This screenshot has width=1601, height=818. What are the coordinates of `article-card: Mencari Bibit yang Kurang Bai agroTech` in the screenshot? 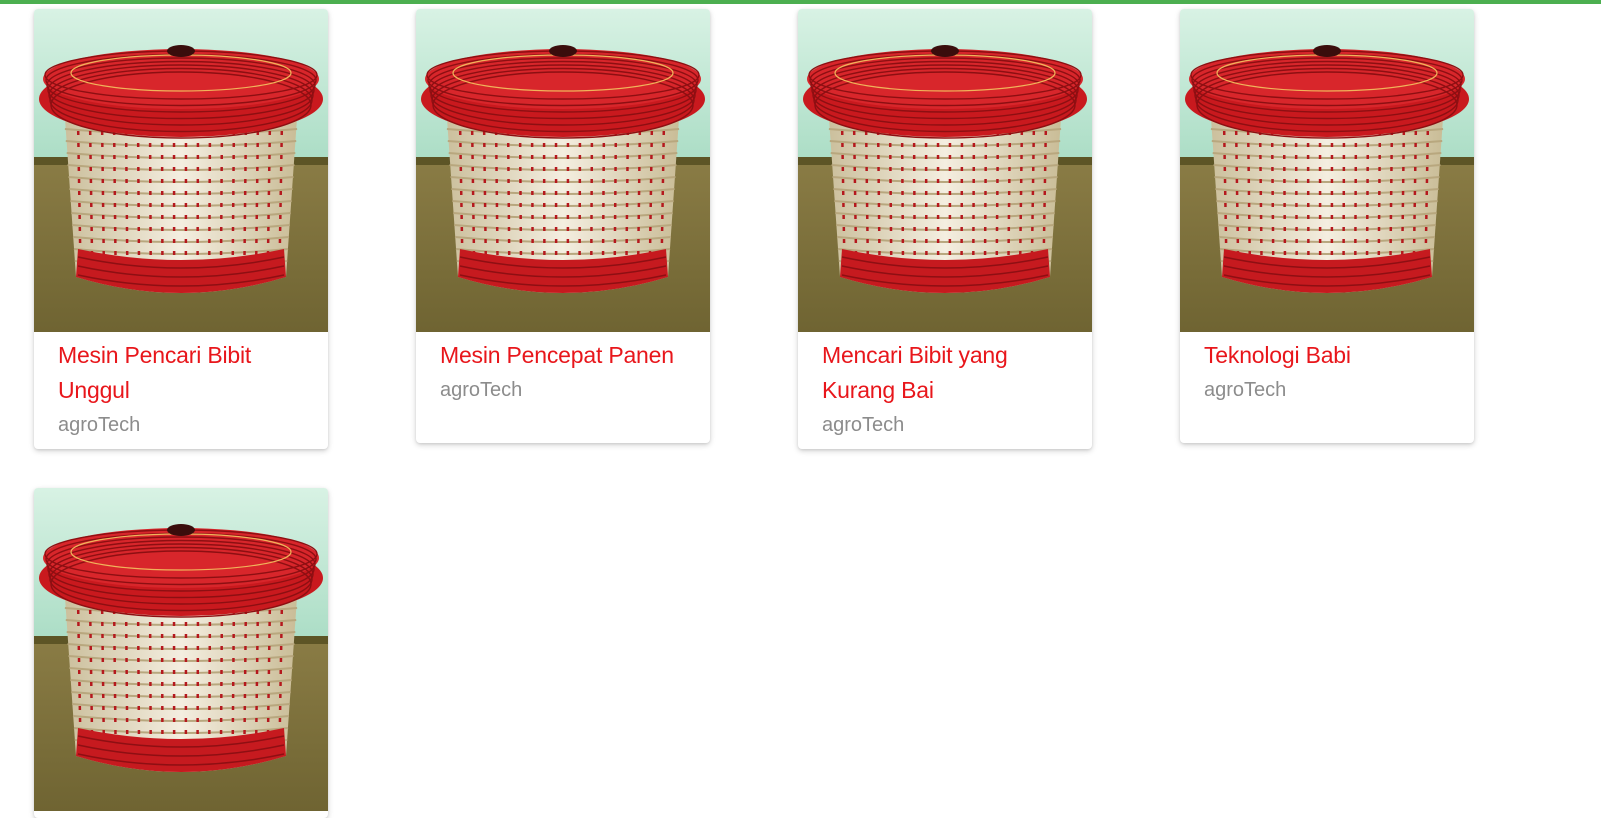 It's located at (945, 229).